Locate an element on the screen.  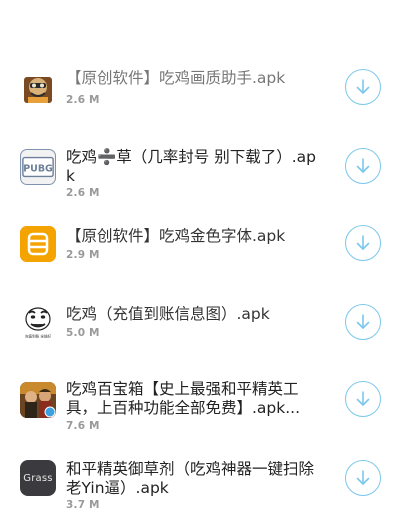
svg-text: PUBG is located at coordinates (38, 168).